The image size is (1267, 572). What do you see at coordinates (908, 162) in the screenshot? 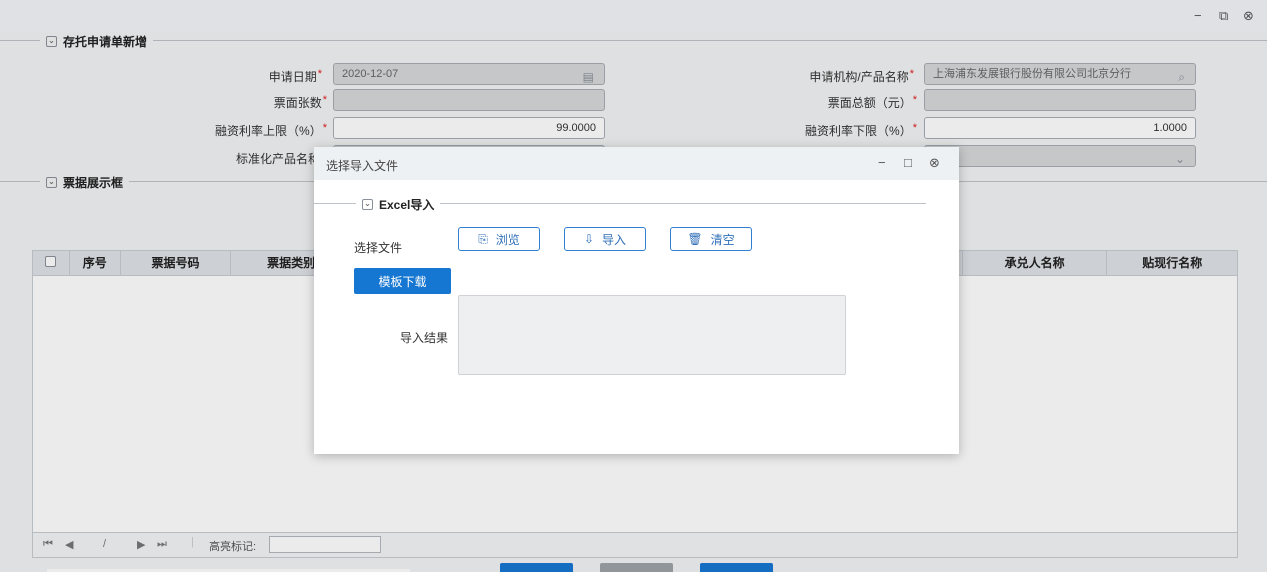
I see `dialog-maximize-icon: □` at bounding box center [908, 162].